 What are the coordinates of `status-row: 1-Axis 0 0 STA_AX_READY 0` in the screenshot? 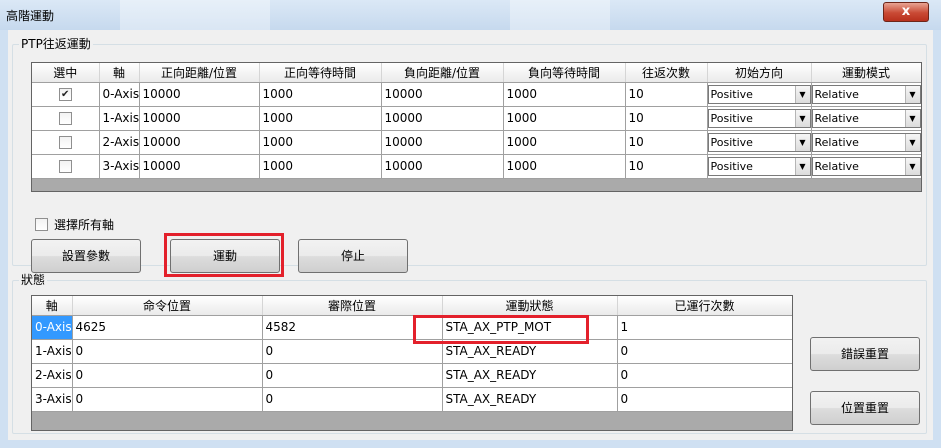 It's located at (412, 351).